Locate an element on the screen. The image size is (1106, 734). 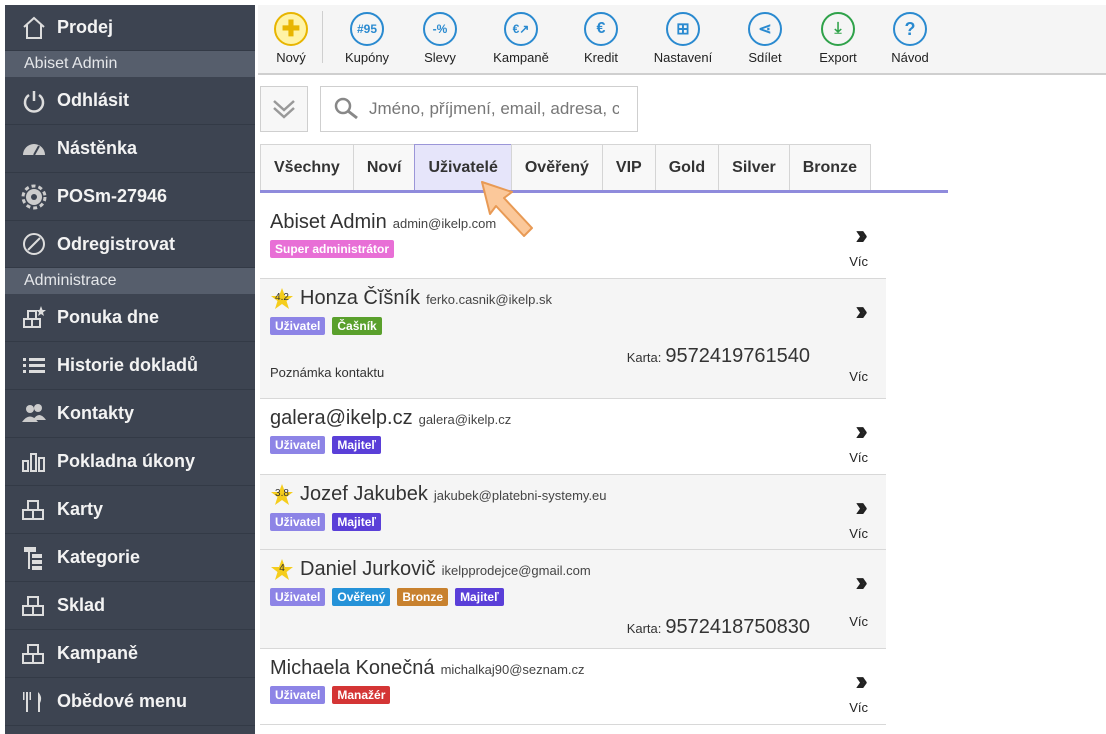
contact-email: ferko.casnik@ikelp.sk is located at coordinates (489, 299).